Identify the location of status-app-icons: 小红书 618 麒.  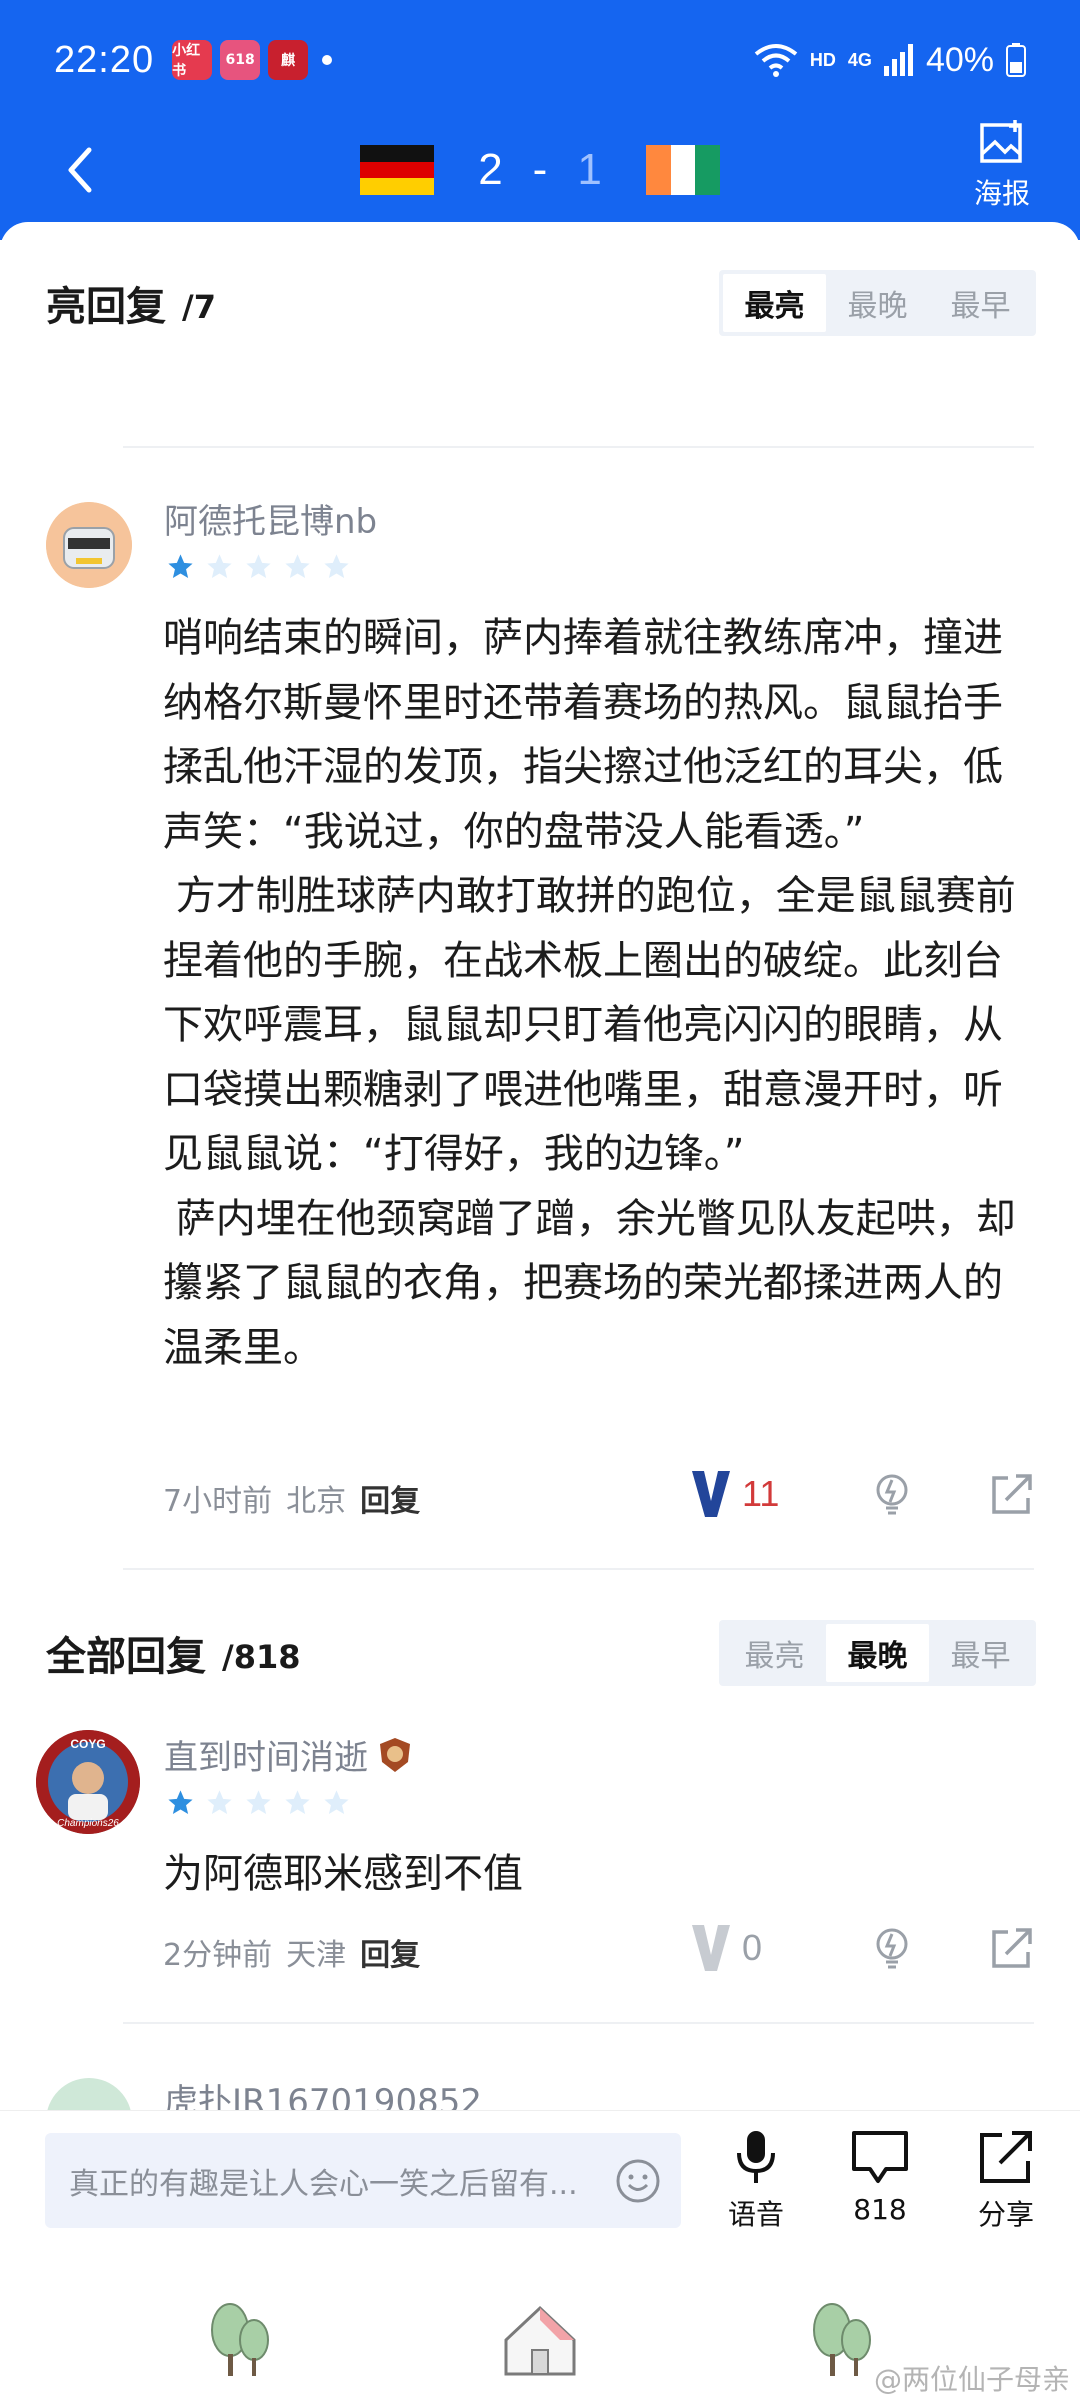
(240, 60).